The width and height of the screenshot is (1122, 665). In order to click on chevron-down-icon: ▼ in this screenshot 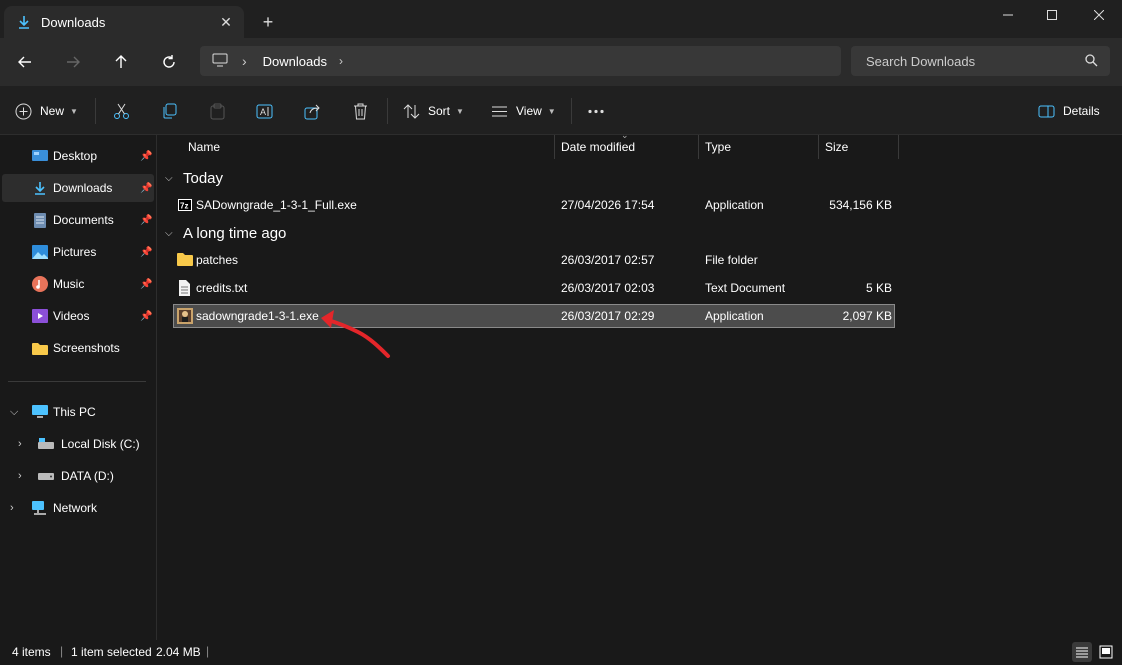, I will do `click(74, 111)`.